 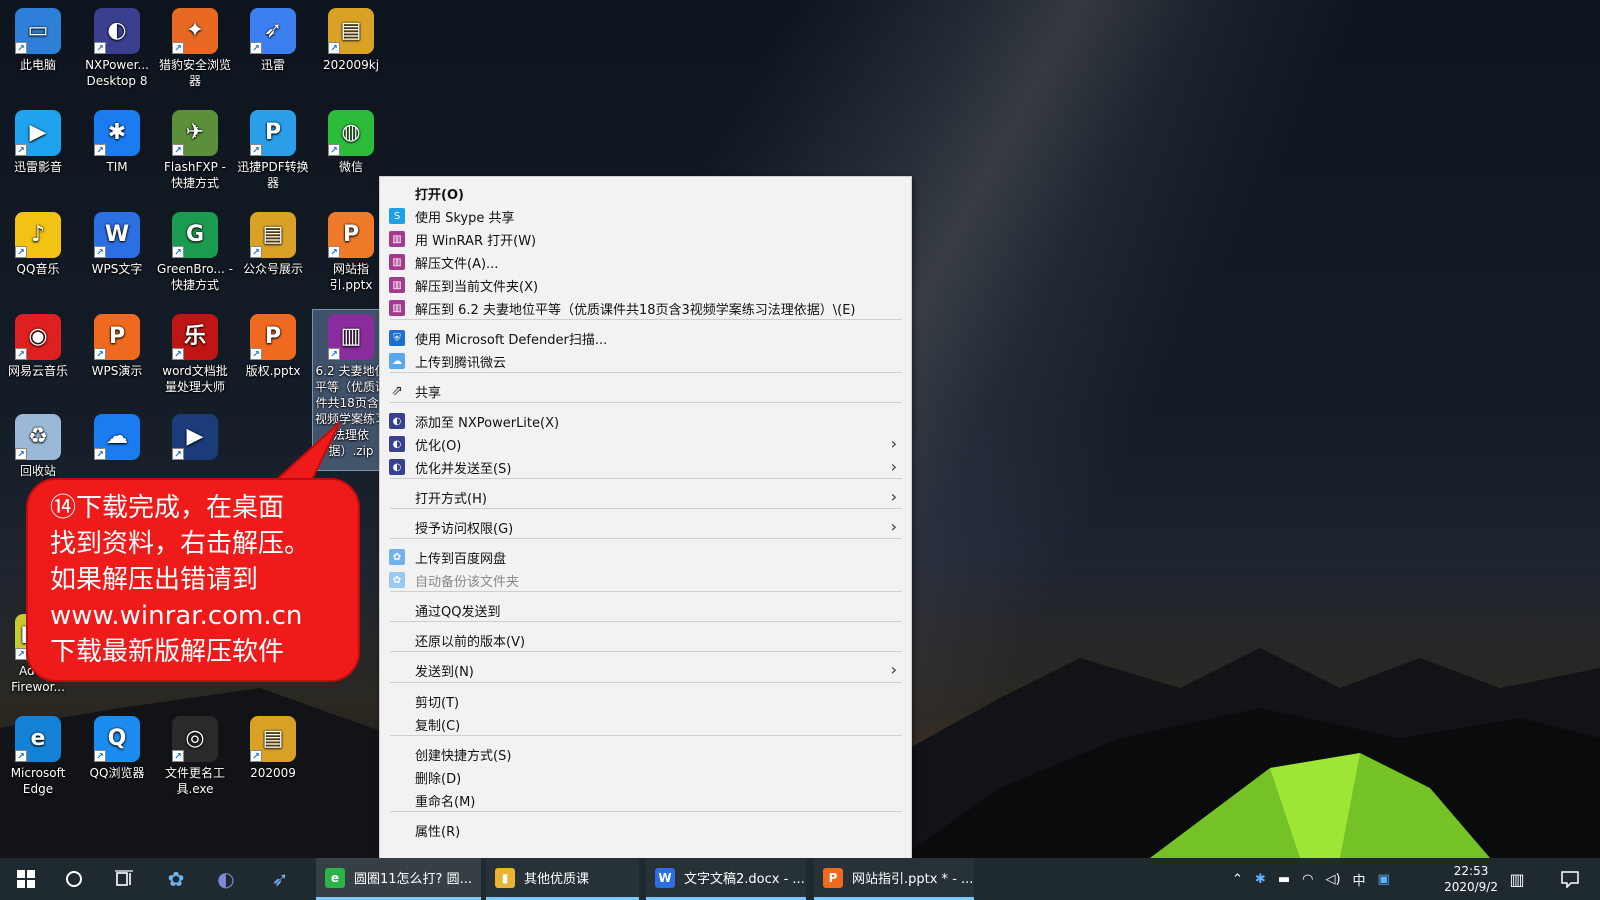 I want to click on context-menu-item-label: 删除(D), so click(x=438, y=779).